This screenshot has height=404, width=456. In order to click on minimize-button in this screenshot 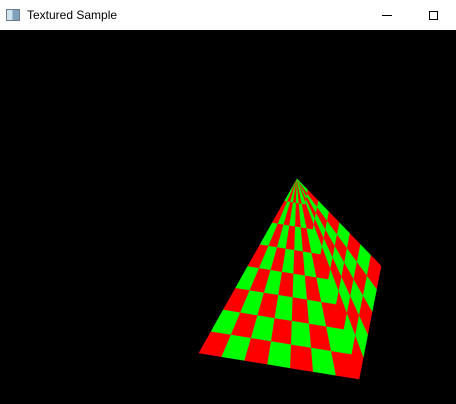, I will do `click(387, 15)`.